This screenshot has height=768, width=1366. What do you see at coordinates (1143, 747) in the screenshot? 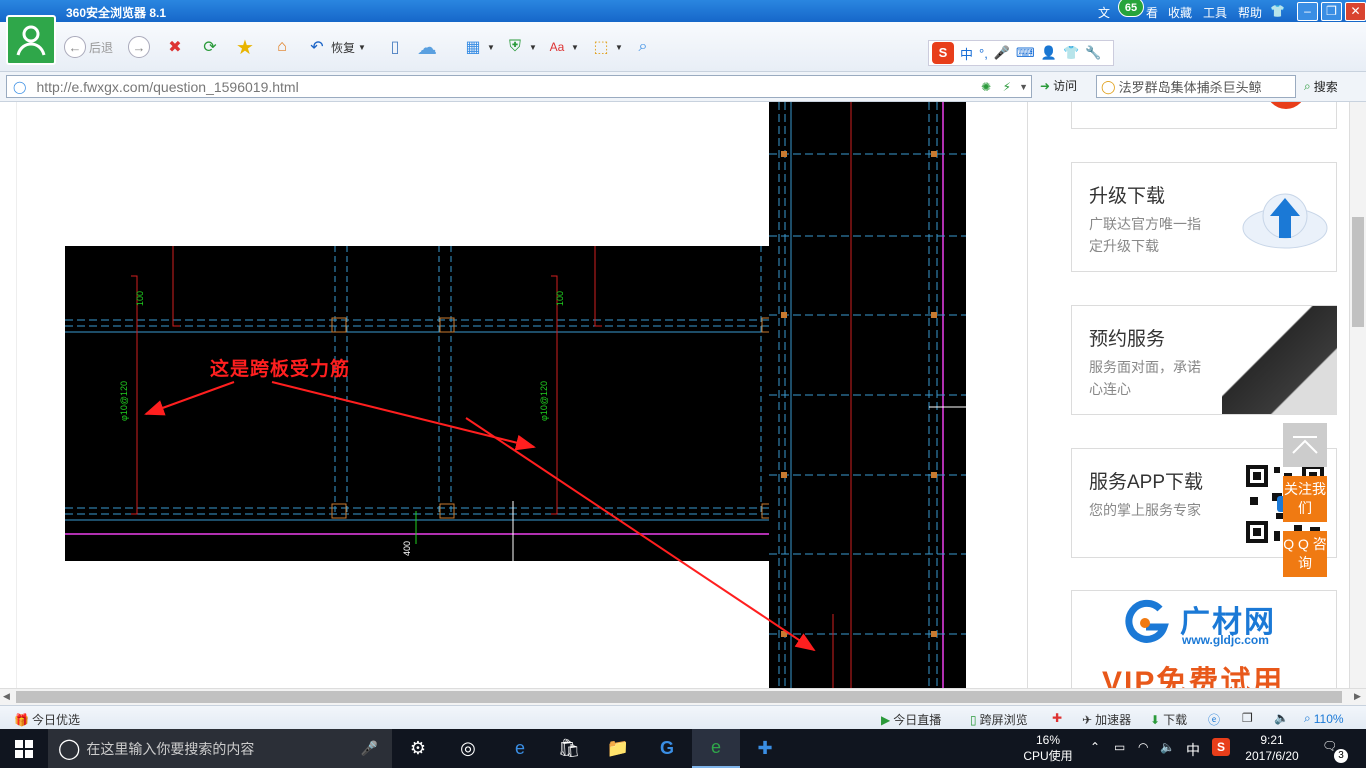
I see `wifi-icon: ◠` at bounding box center [1143, 747].